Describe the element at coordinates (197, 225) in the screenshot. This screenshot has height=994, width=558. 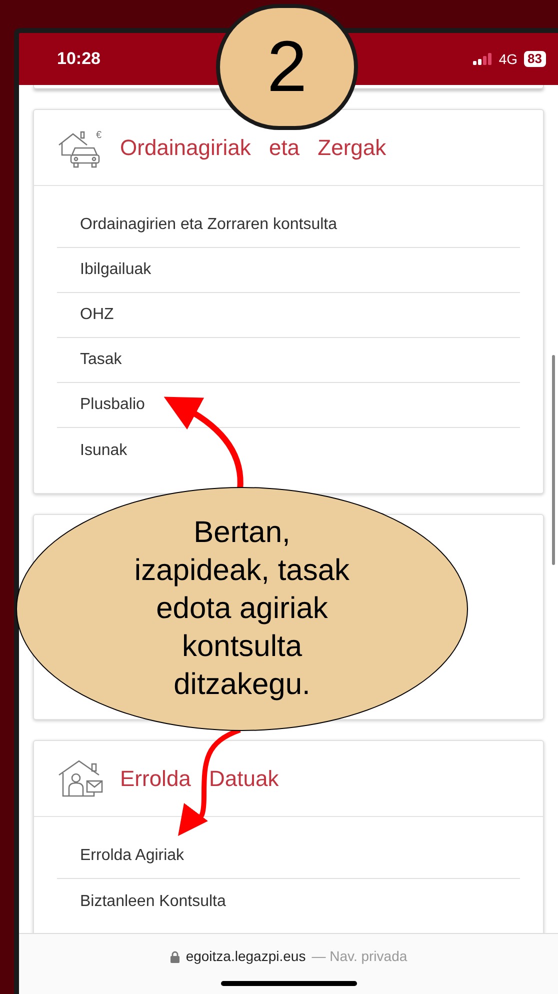
I see `menu-link: Ordainagirien eta Zorraren kontsulta` at that location.